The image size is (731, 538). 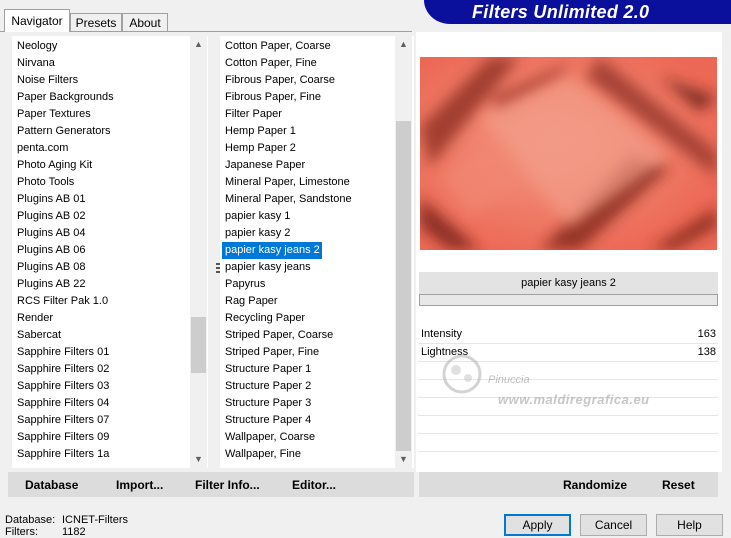 I want to click on filter-list-item: Structure Paper 4, so click(x=268, y=420).